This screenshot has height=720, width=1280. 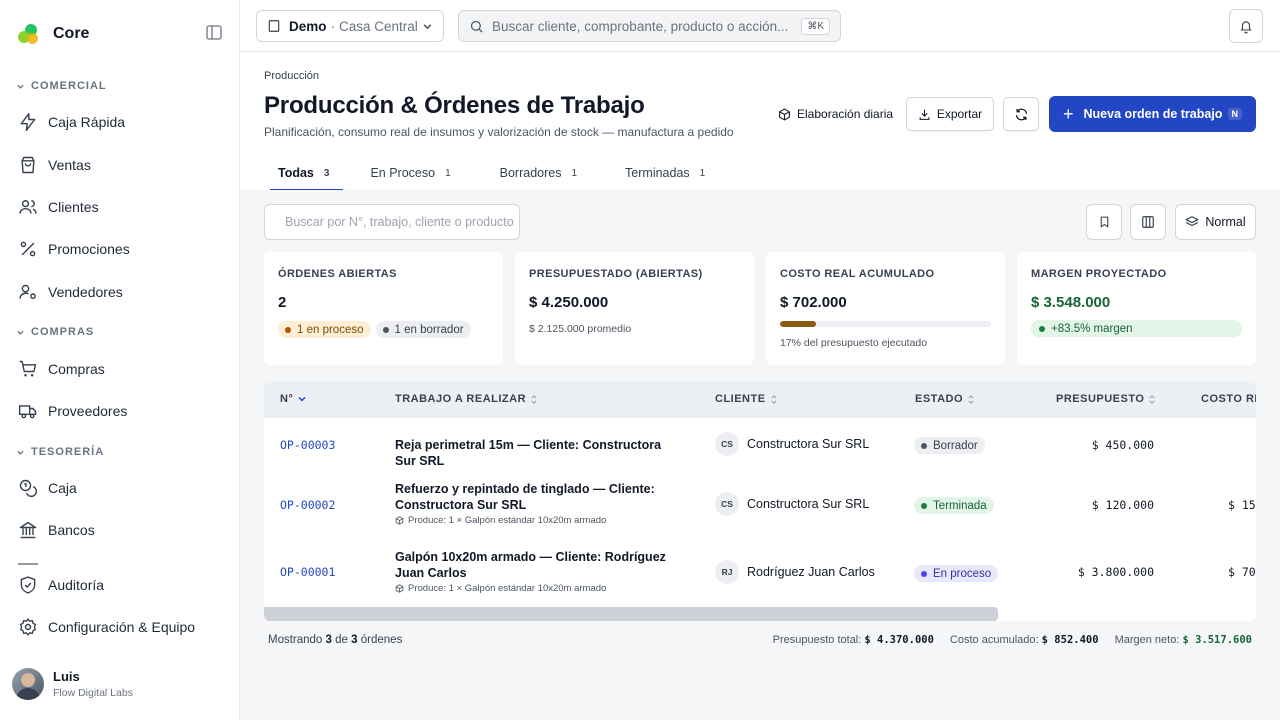 I want to click on tab-label: Todas, so click(x=296, y=173).